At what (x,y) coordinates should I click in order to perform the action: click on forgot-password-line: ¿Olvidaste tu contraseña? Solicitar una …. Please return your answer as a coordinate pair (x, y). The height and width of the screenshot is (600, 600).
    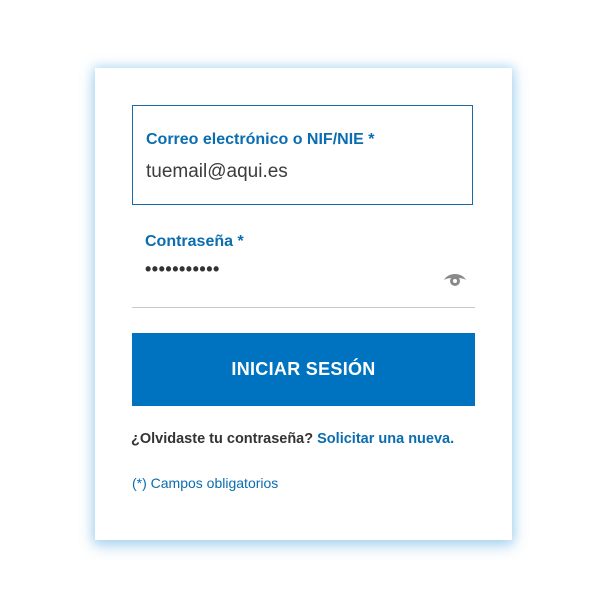
    Looking at the image, I should click on (292, 439).